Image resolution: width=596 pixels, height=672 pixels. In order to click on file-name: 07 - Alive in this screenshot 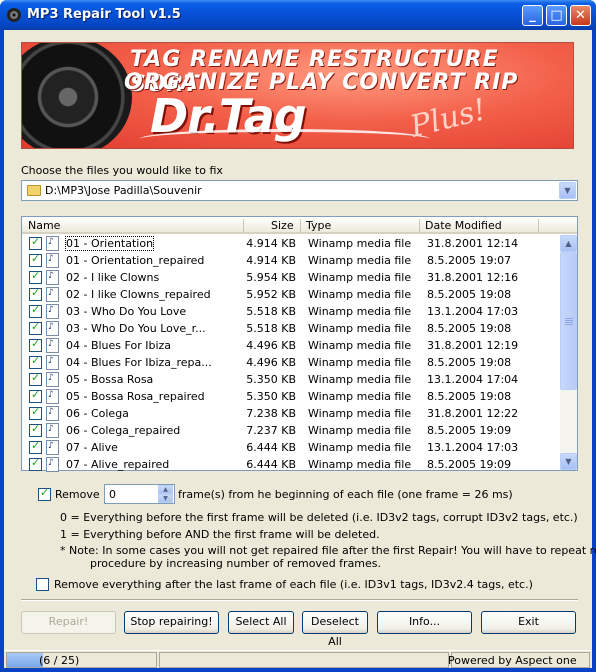, I will do `click(92, 447)`.